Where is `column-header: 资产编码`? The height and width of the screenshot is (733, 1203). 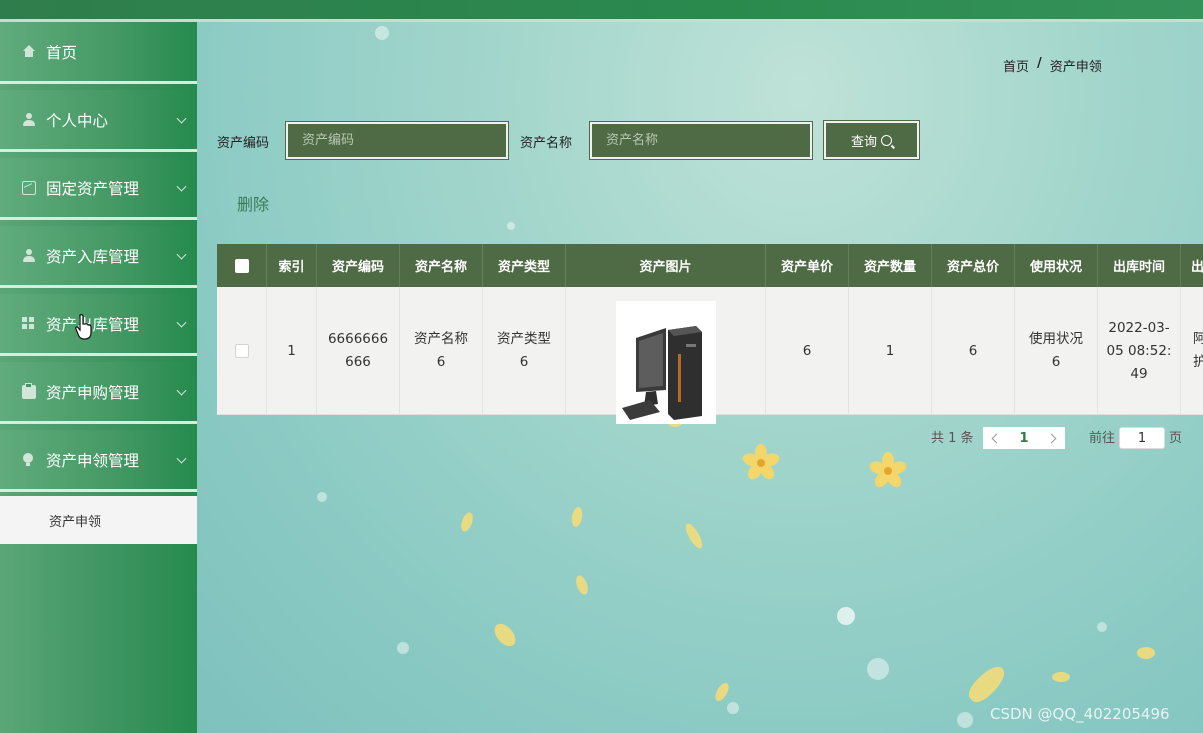 column-header: 资产编码 is located at coordinates (358, 265).